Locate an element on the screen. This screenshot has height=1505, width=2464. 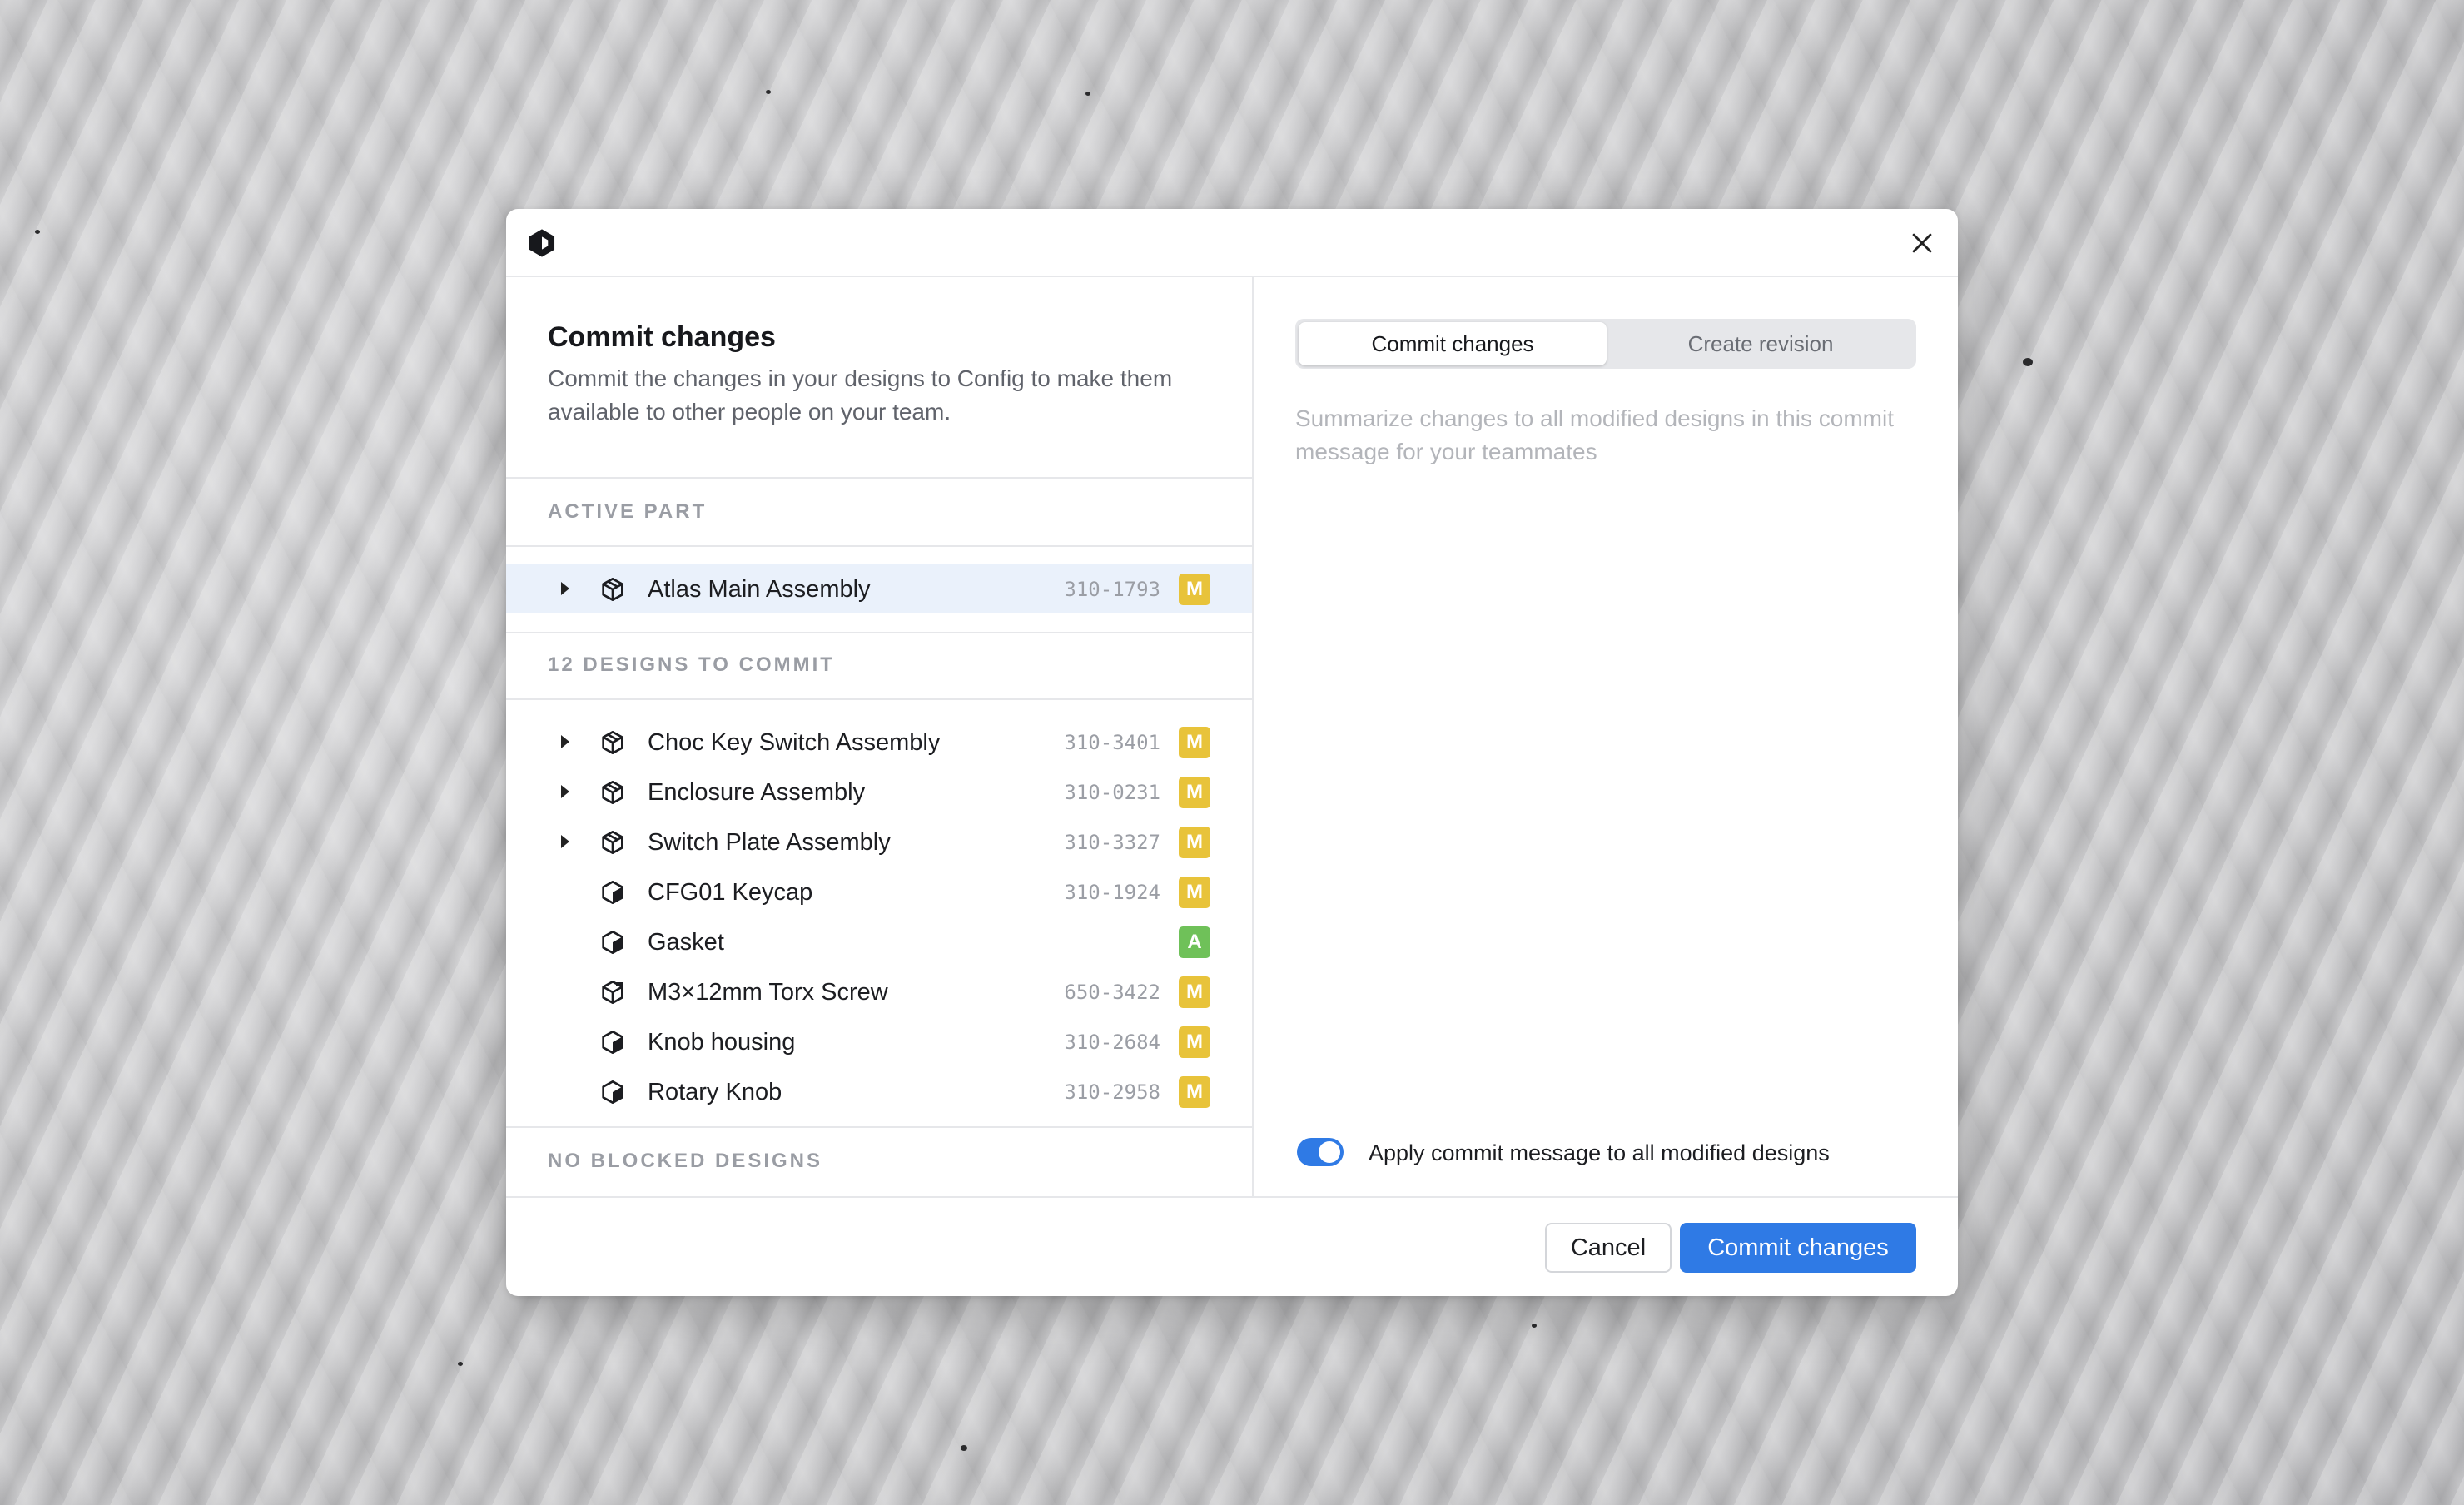
library-part-icon is located at coordinates (612, 992).